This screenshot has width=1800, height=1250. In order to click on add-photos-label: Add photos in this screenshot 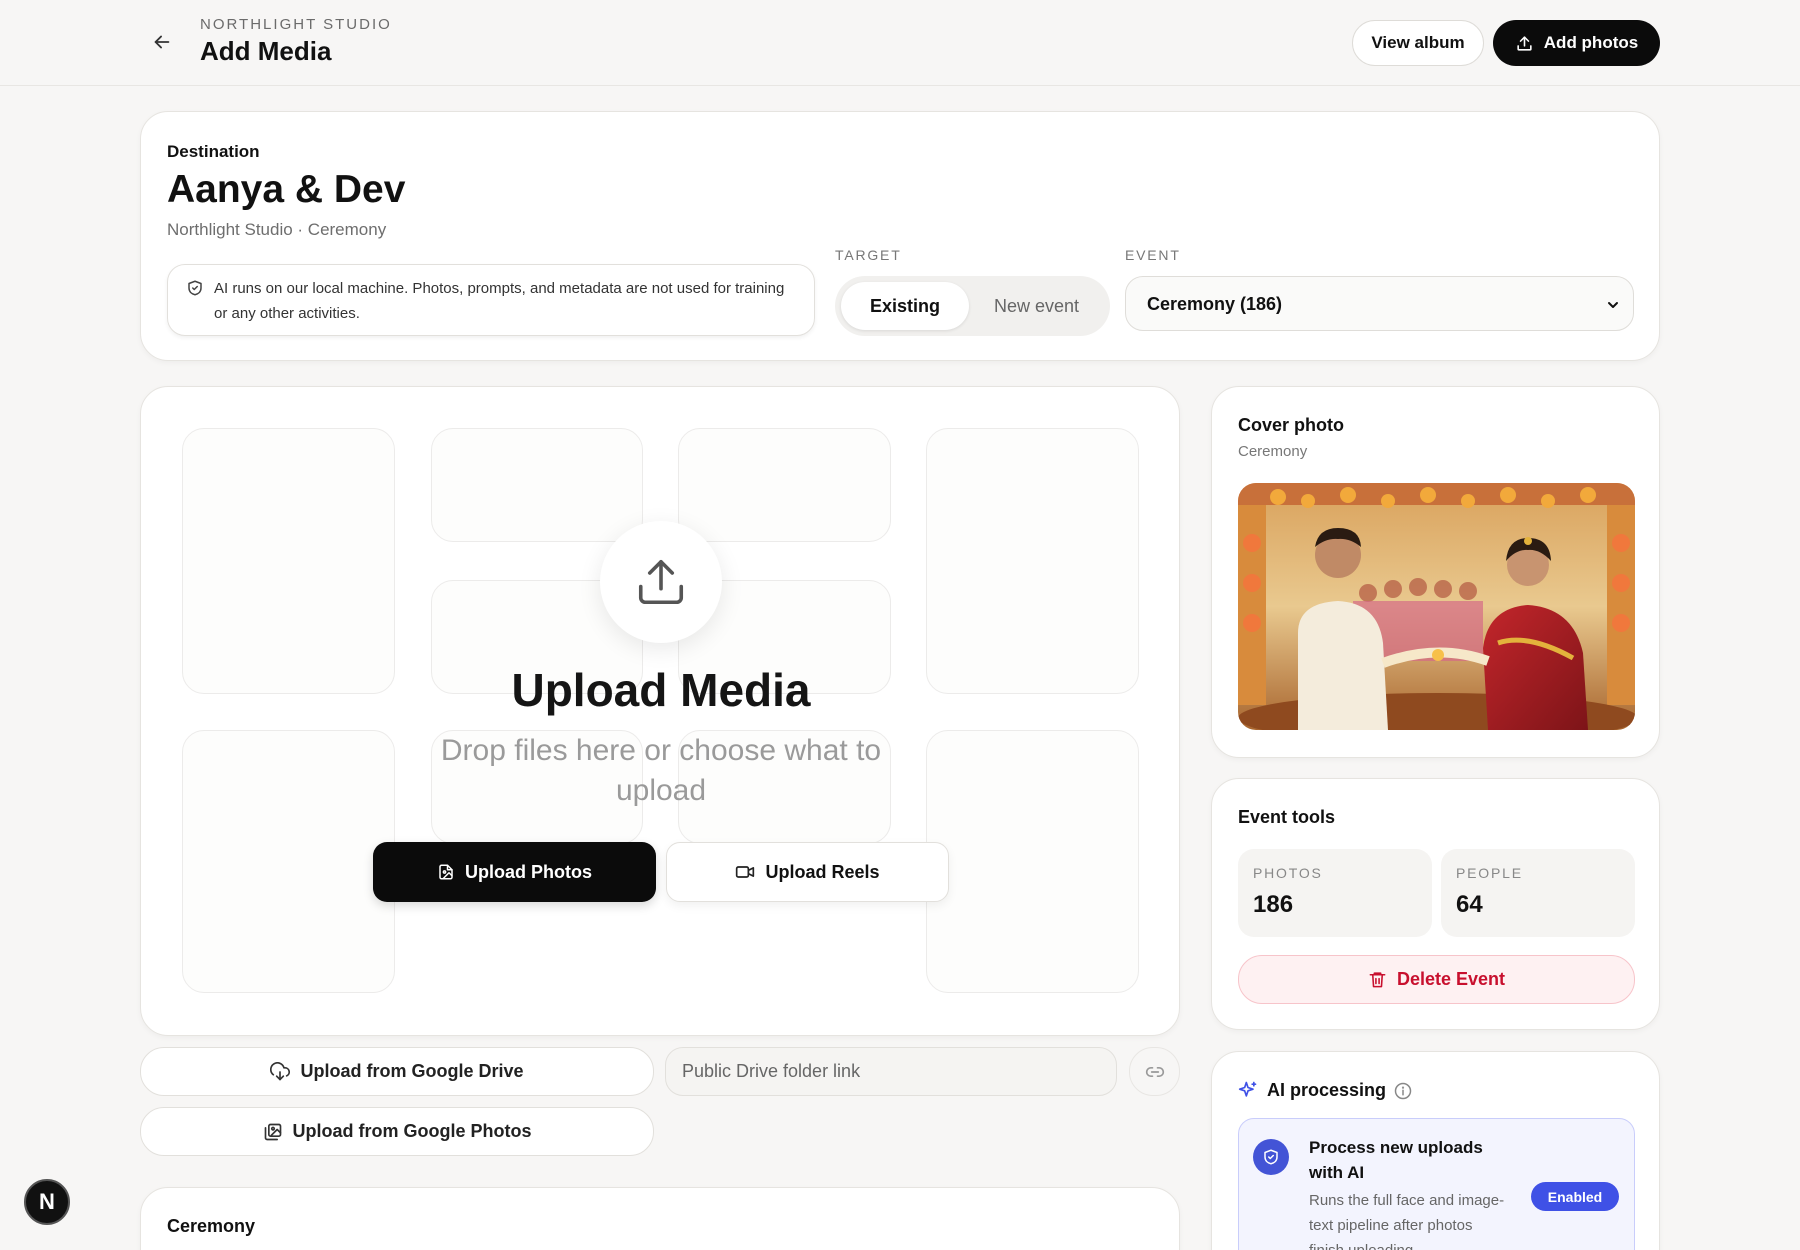, I will do `click(1591, 42)`.